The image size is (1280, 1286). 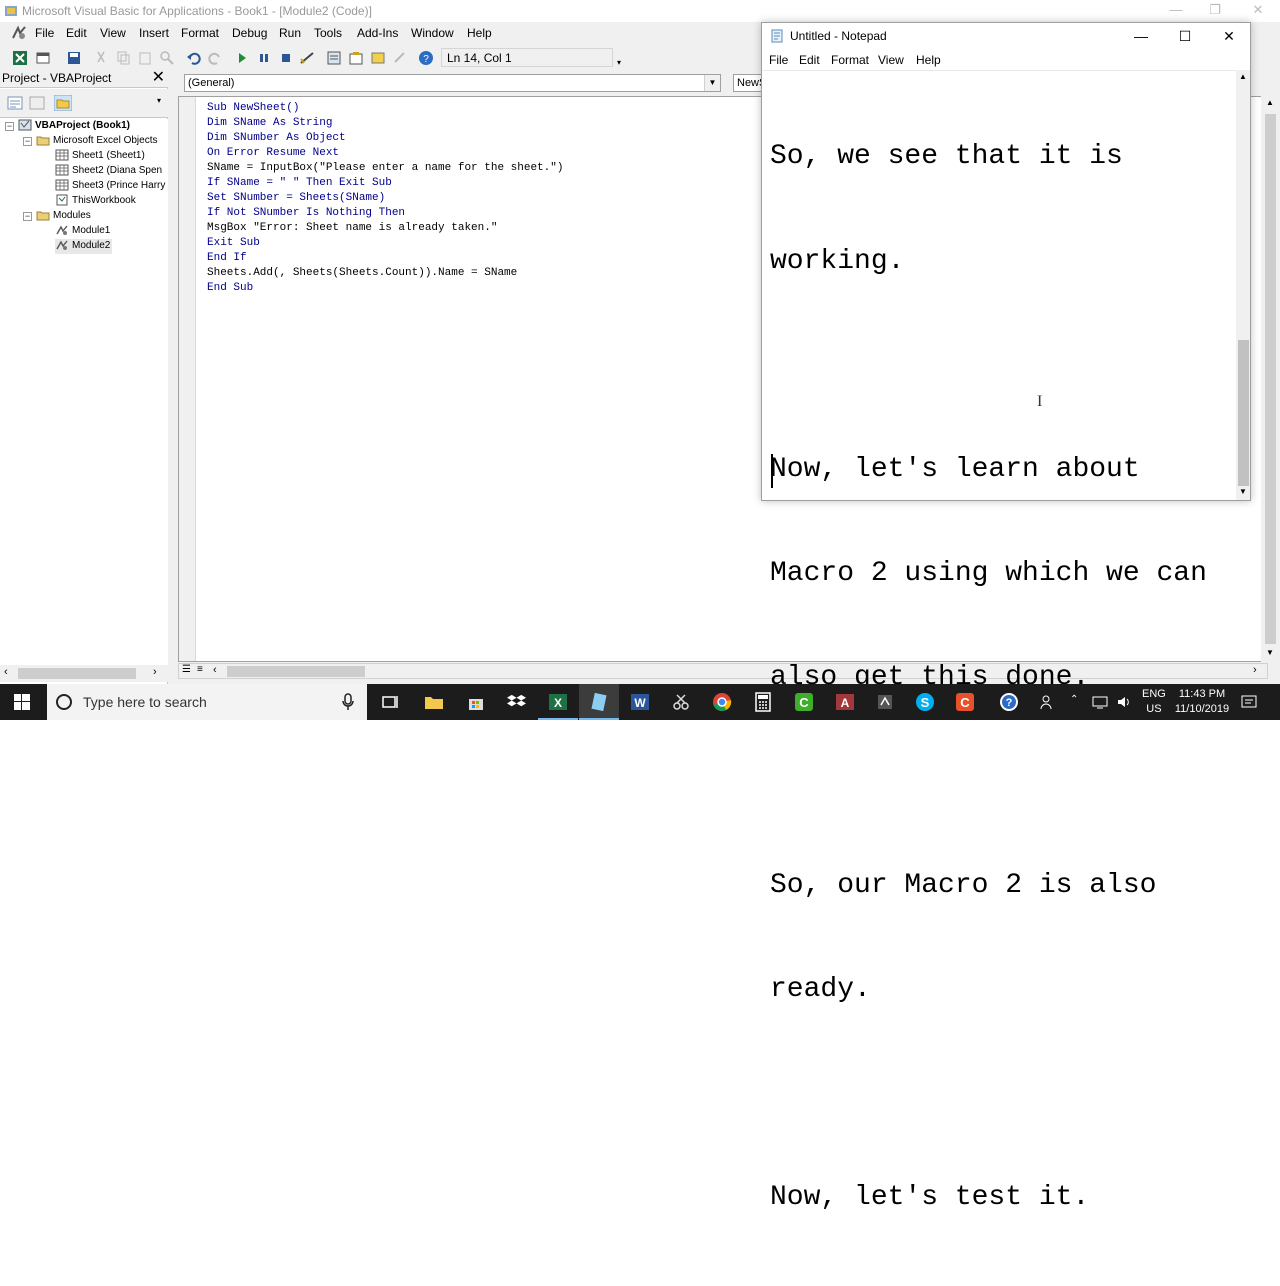 I want to click on menu-tools: Tools, so click(x=328, y=33).